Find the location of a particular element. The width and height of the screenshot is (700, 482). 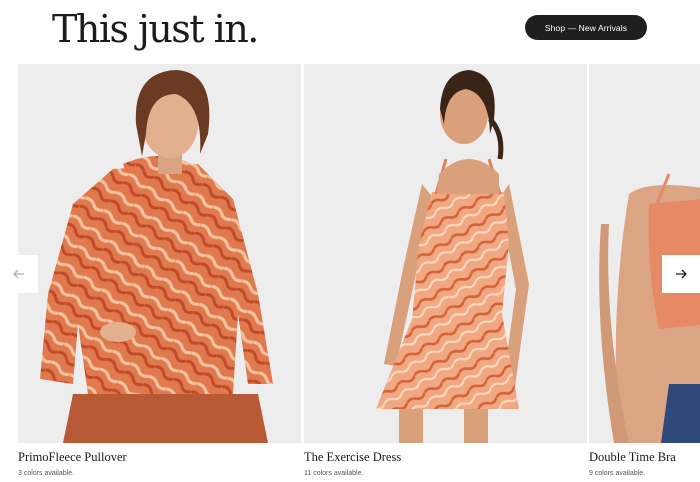

product-name: PrimoFleece Pullover is located at coordinates (72, 457).